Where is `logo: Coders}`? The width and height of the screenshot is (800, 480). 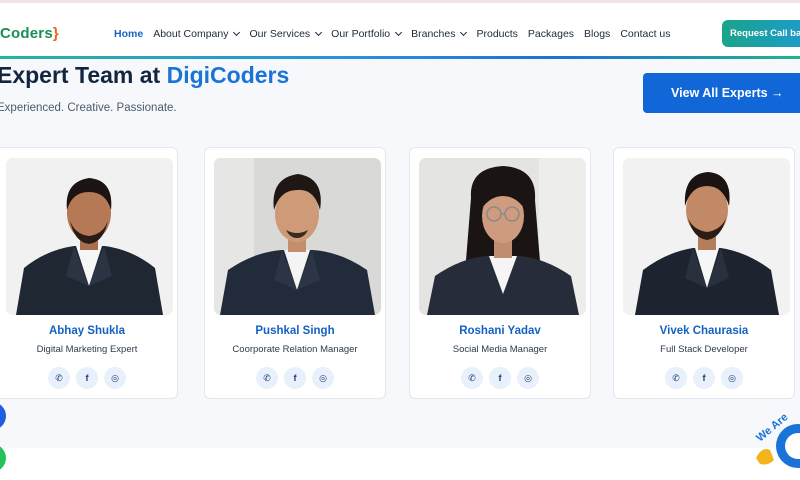 logo: Coders} is located at coordinates (29, 33).